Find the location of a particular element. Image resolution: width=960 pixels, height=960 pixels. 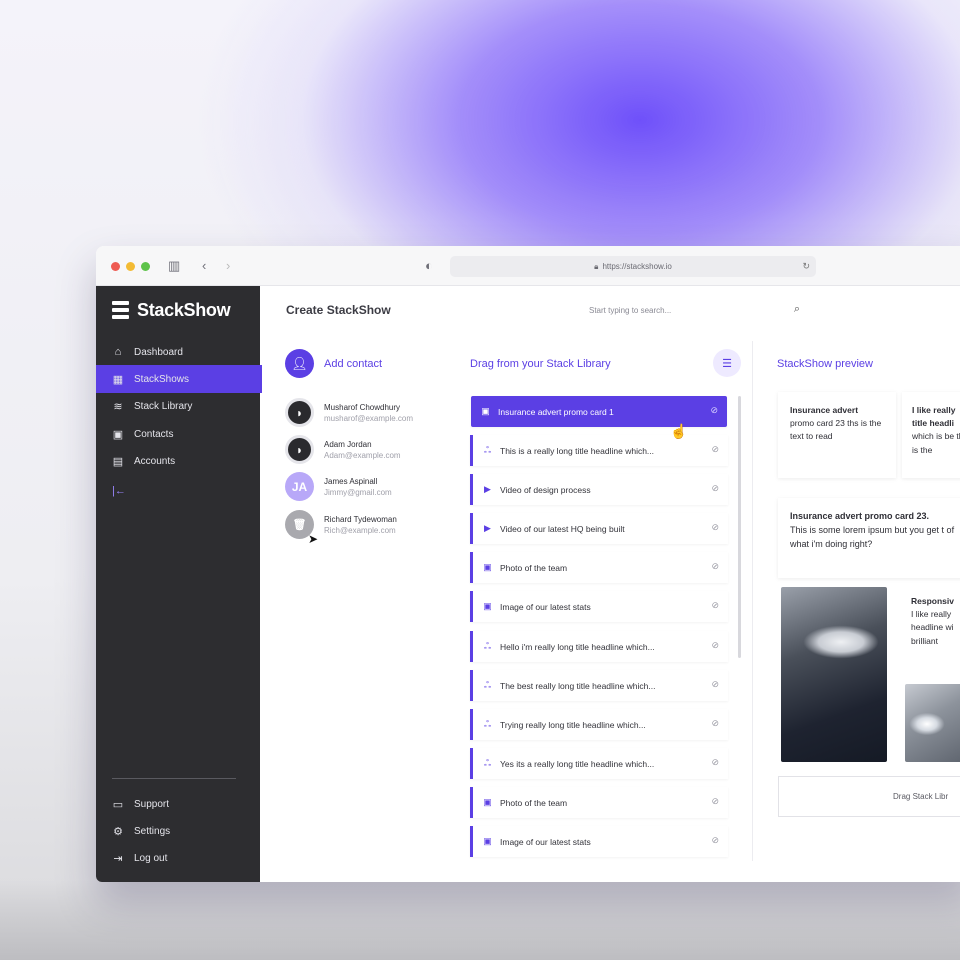

minimize-window-button is located at coordinates (130, 266).